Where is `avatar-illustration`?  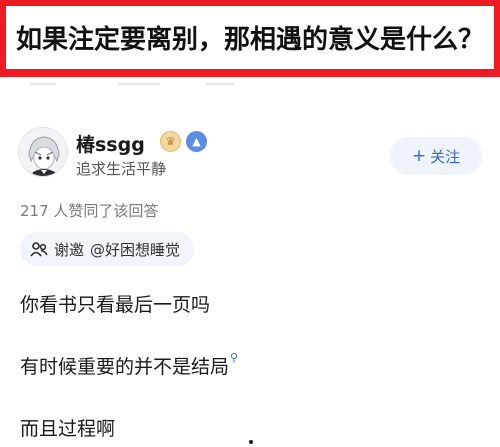 avatar-illustration is located at coordinates (43, 152).